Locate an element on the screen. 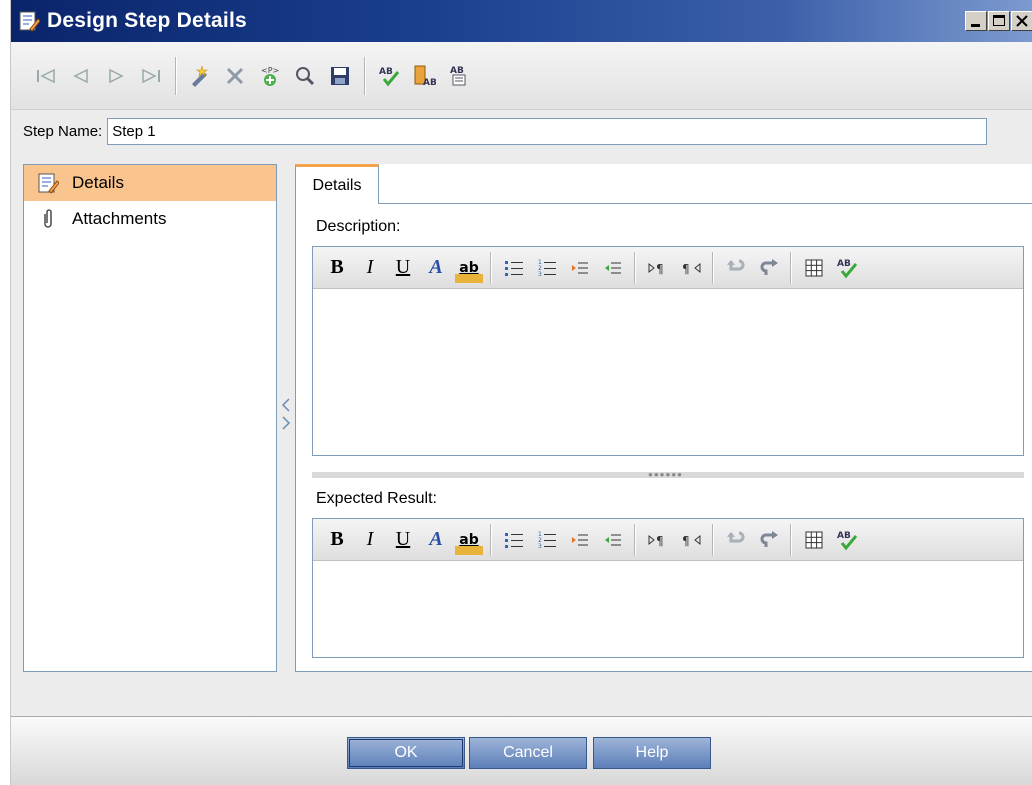 Image resolution: width=1032 pixels, height=785 pixels. thesaurus-button: AB is located at coordinates (424, 76).